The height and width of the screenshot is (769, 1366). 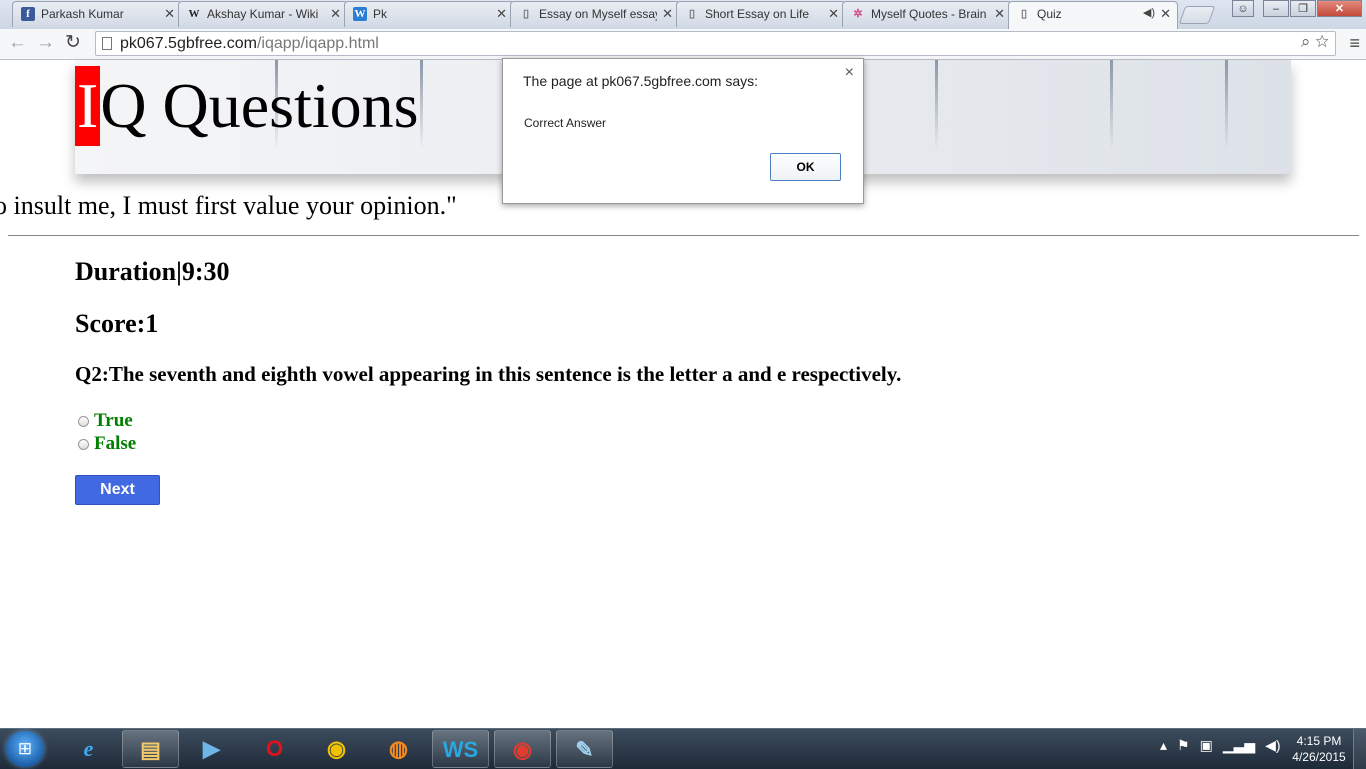 I want to click on system-tray: ▴ ⚑ ▣ ▁▃▅ ◀), so click(x=1220, y=745).